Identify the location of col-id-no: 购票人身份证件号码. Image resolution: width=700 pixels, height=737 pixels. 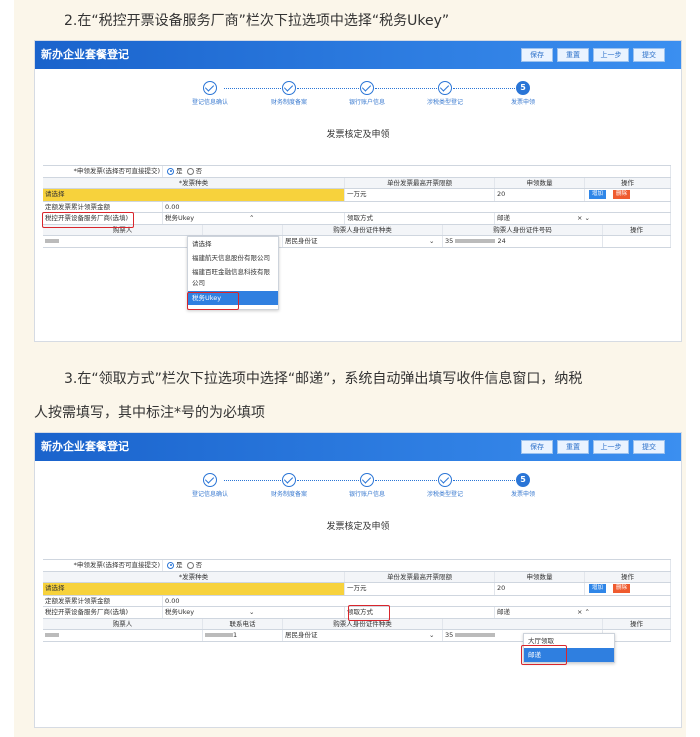
(523, 230).